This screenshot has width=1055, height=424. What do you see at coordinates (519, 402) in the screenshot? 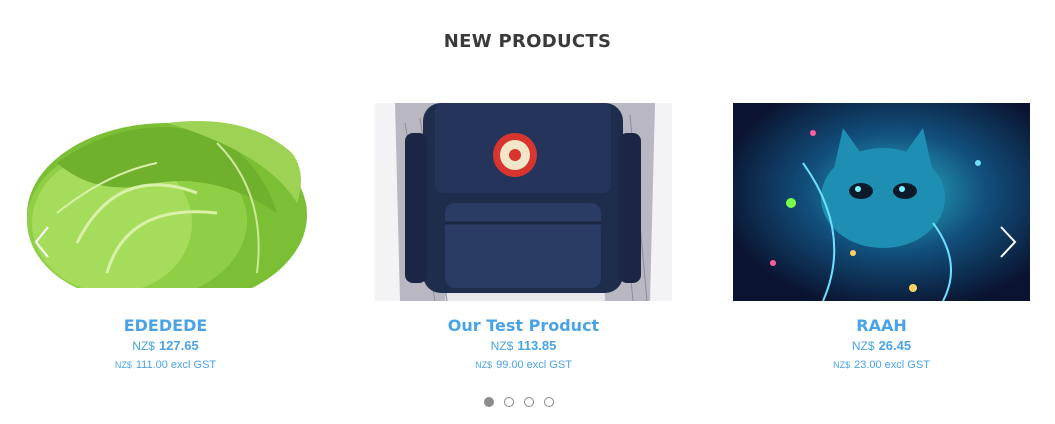
I see `carousel-pagination` at bounding box center [519, 402].